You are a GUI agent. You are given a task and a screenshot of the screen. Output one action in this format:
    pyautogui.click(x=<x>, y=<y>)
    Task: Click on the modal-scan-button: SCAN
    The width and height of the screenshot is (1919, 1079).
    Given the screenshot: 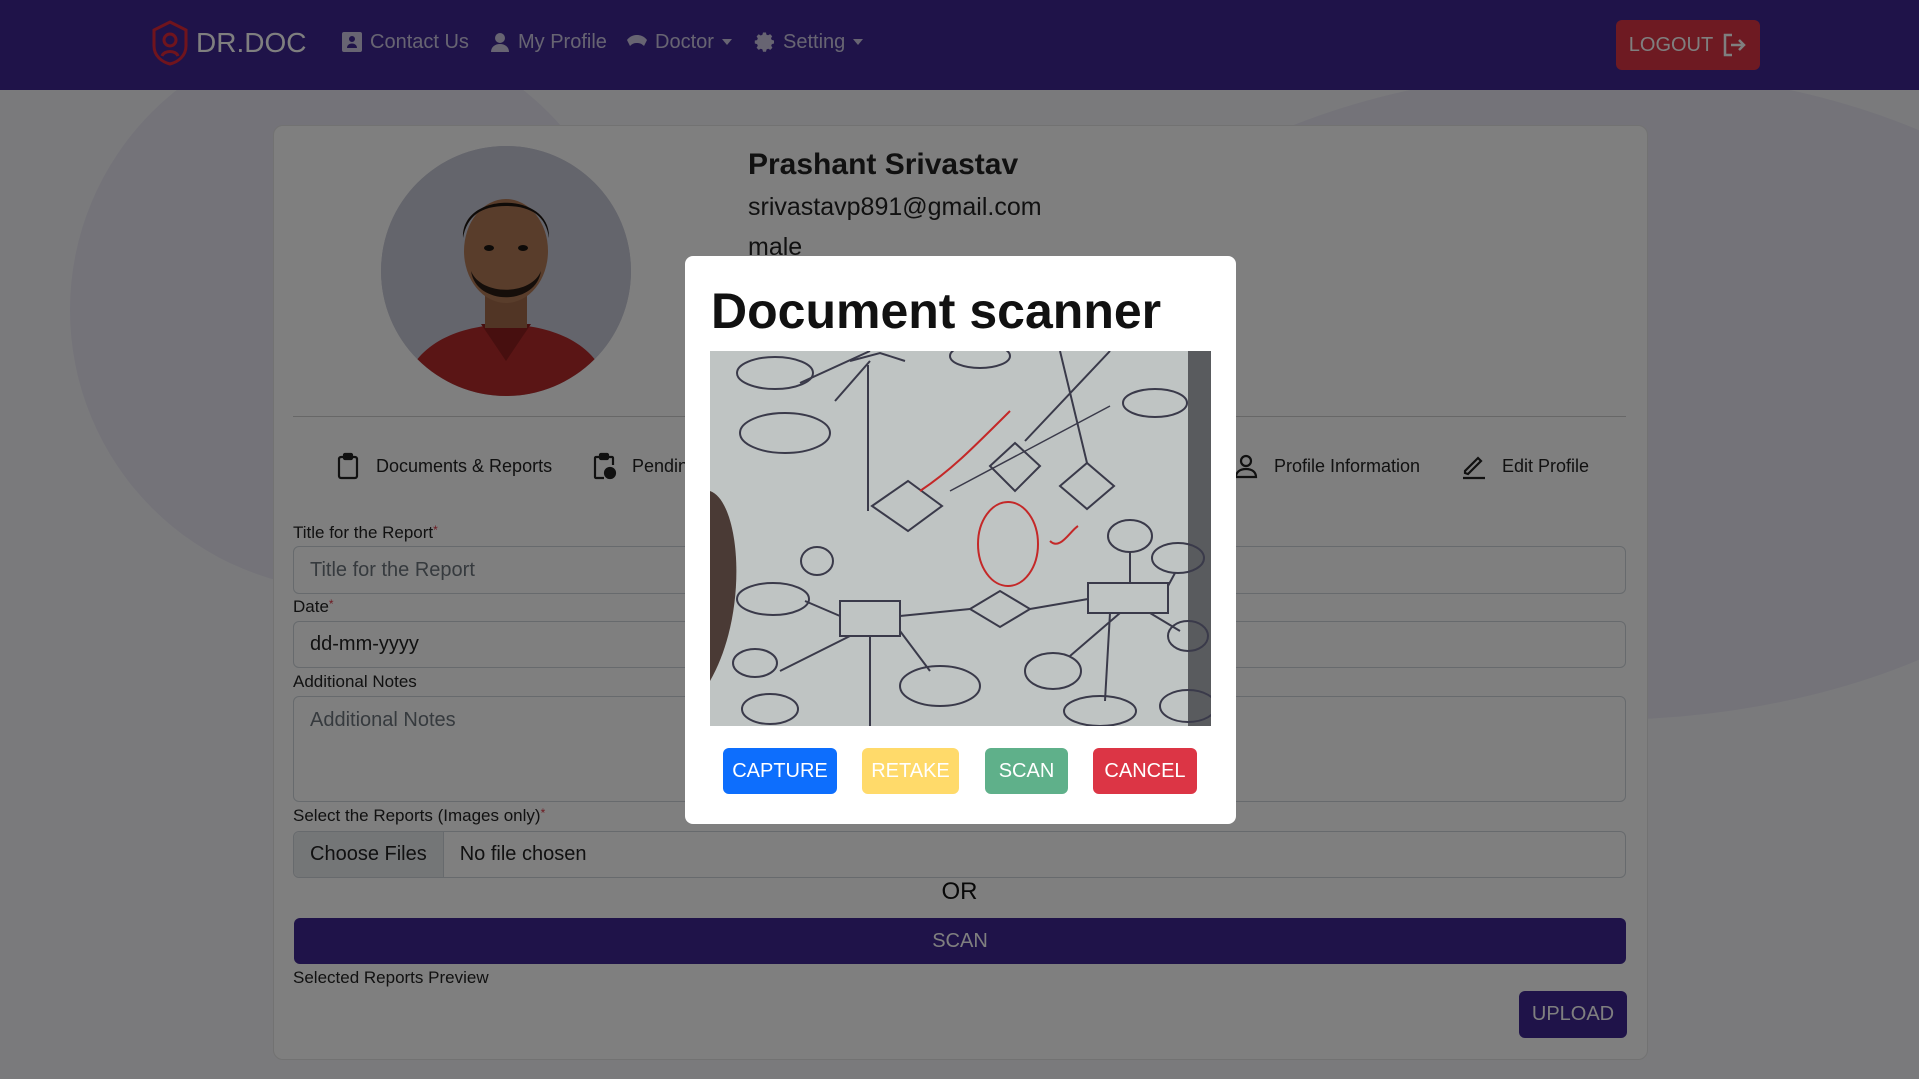 What is the action you would take?
    pyautogui.click(x=1026, y=771)
    